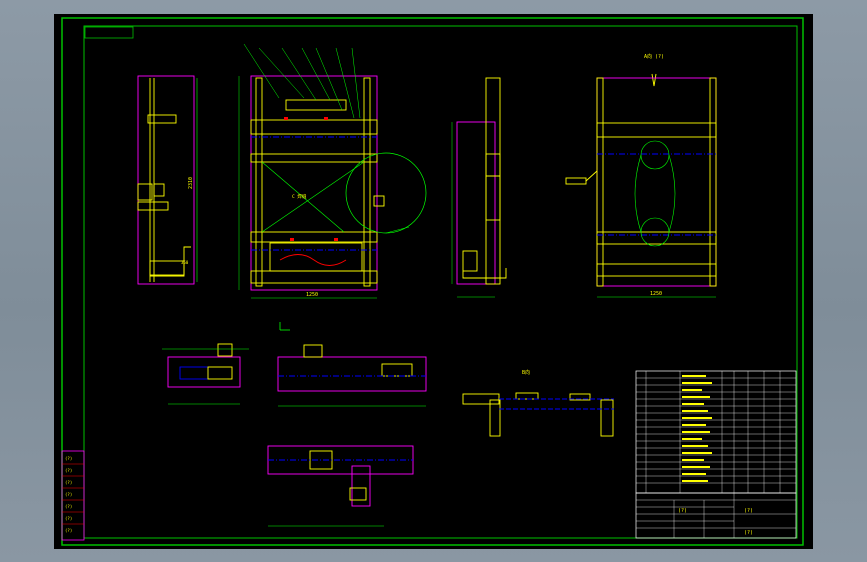 The width and height of the screenshot is (867, 562). What do you see at coordinates (191, 183) in the screenshot?
I see `side-height-dim: 2310` at bounding box center [191, 183].